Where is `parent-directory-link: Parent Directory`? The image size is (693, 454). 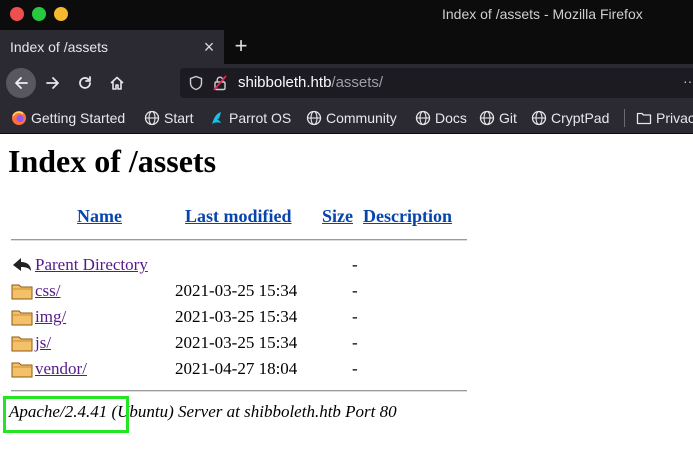
parent-directory-link: Parent Directory is located at coordinates (91, 265).